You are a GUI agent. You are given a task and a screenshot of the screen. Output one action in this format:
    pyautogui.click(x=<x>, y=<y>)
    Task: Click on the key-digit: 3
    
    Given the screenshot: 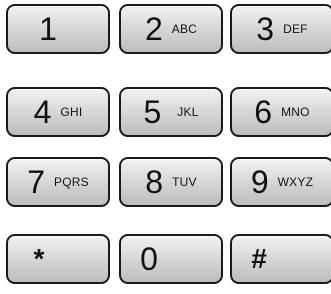 What is the action you would take?
    pyautogui.click(x=265, y=29)
    